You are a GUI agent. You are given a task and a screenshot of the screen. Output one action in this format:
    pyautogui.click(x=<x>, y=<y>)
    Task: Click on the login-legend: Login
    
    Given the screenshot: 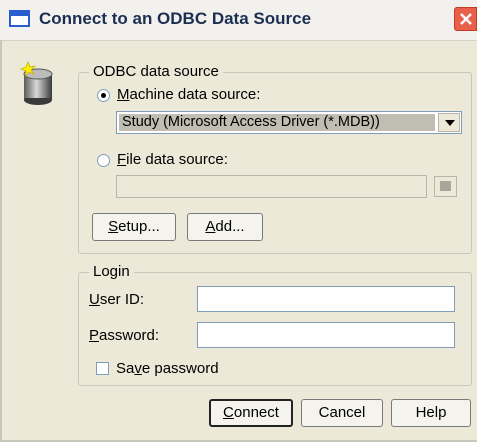 What is the action you would take?
    pyautogui.click(x=111, y=271)
    